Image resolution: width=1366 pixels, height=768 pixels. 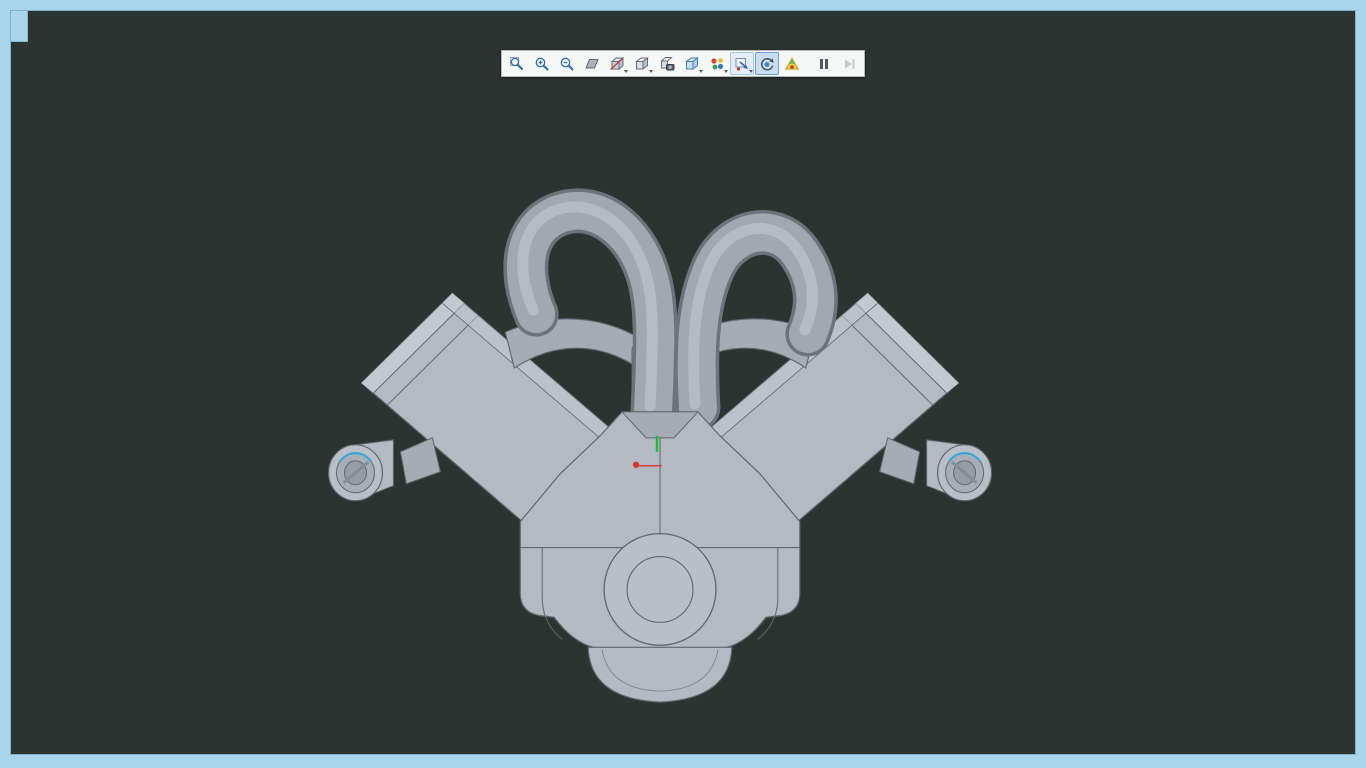 I want to click on section-view-button, so click(x=617, y=63).